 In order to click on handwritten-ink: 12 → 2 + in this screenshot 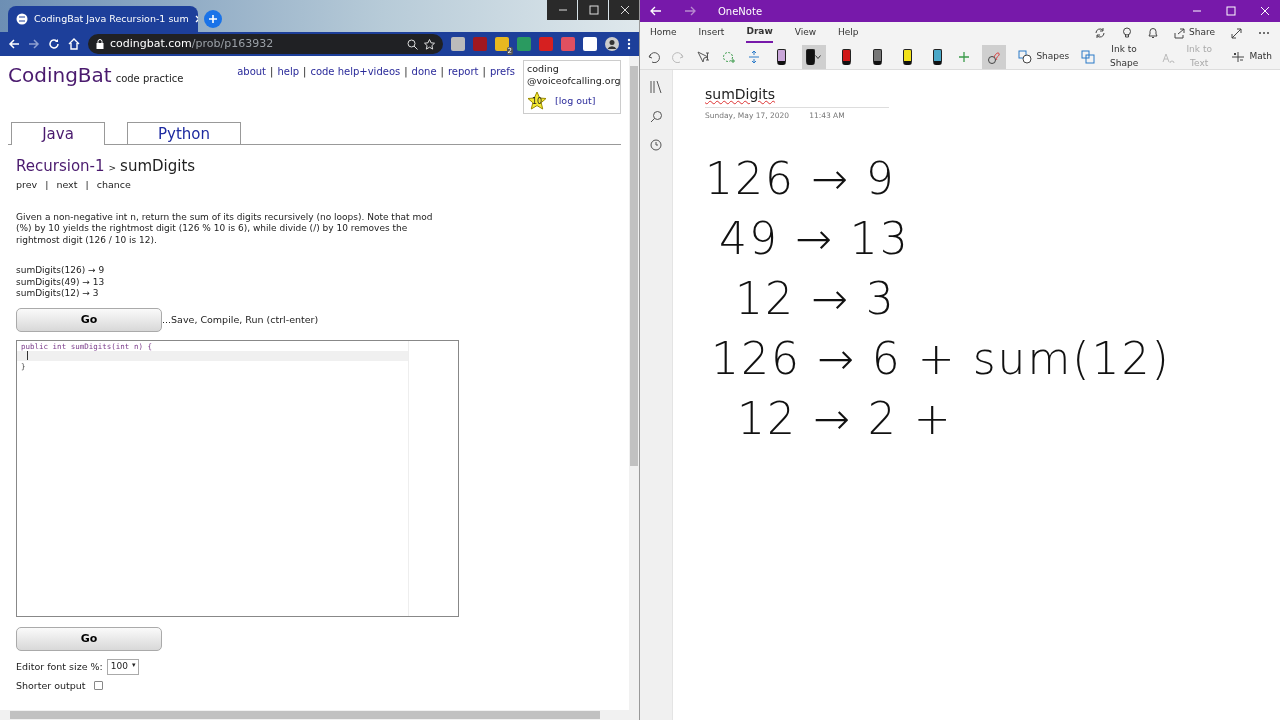, I will do `click(844, 419)`.